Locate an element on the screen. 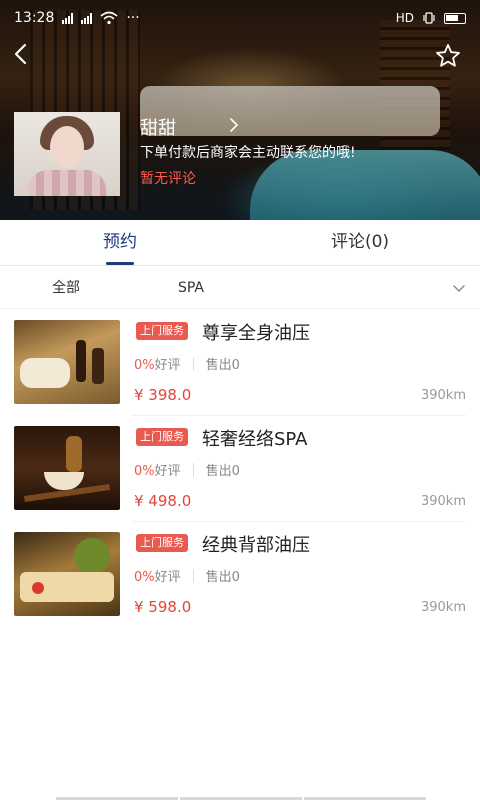 Image resolution: width=480 pixels, height=800 pixels. avatar is located at coordinates (67, 154).